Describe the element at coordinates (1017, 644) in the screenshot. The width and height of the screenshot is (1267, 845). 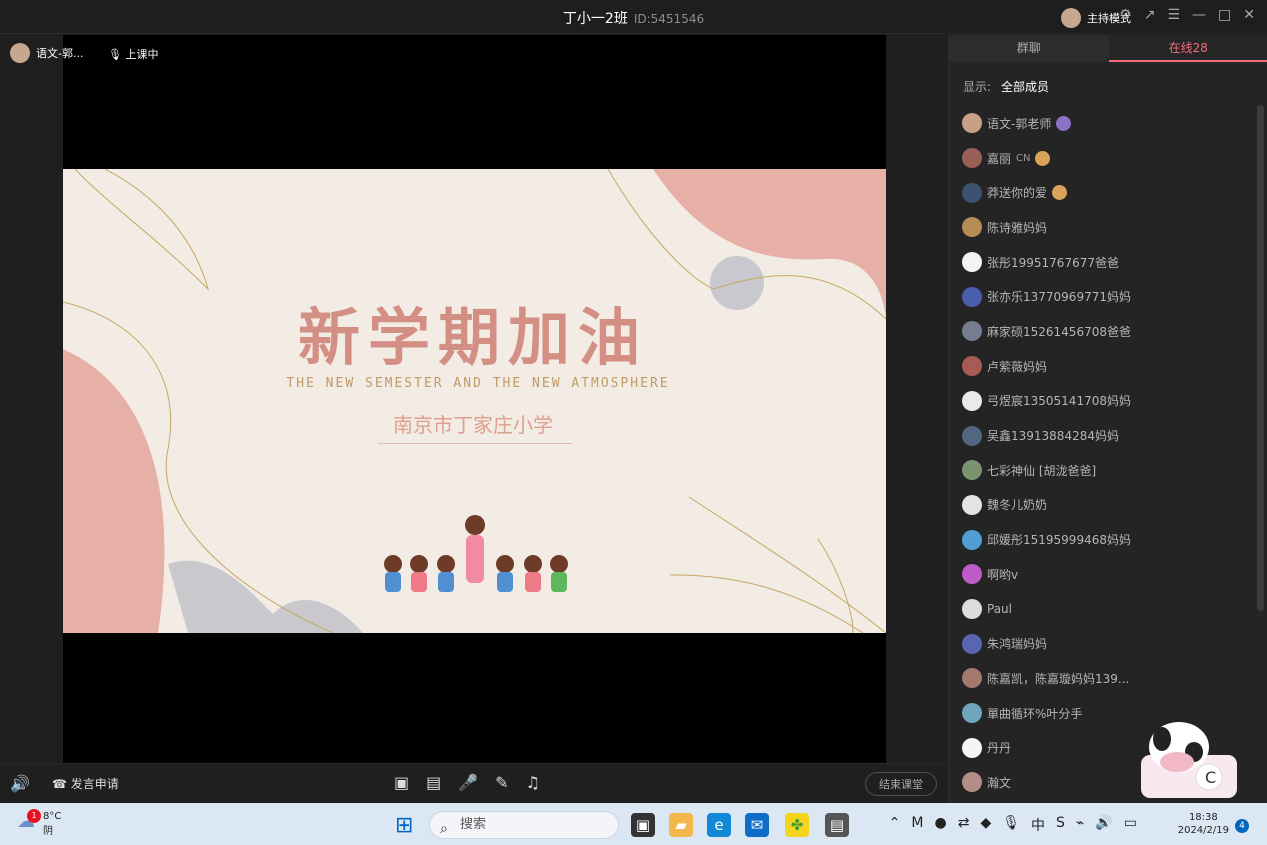
I see `member-name: 朱鸿瑞妈妈` at that location.